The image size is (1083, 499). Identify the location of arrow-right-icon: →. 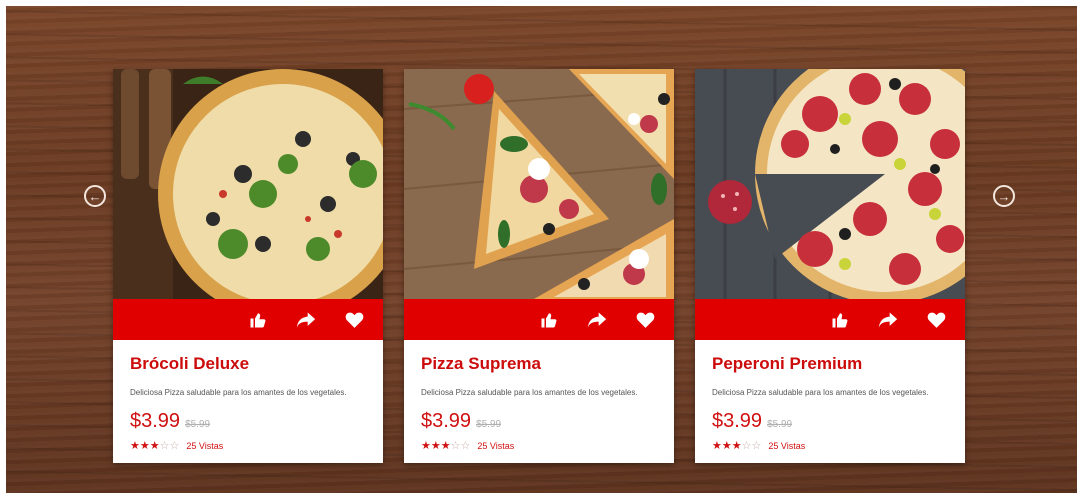
(1004, 196).